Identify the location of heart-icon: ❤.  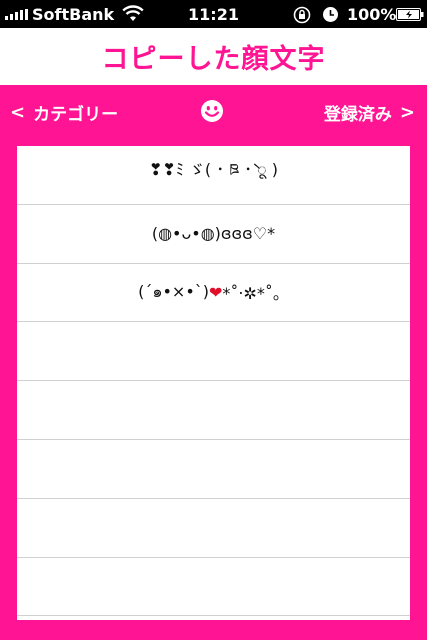
(216, 292).